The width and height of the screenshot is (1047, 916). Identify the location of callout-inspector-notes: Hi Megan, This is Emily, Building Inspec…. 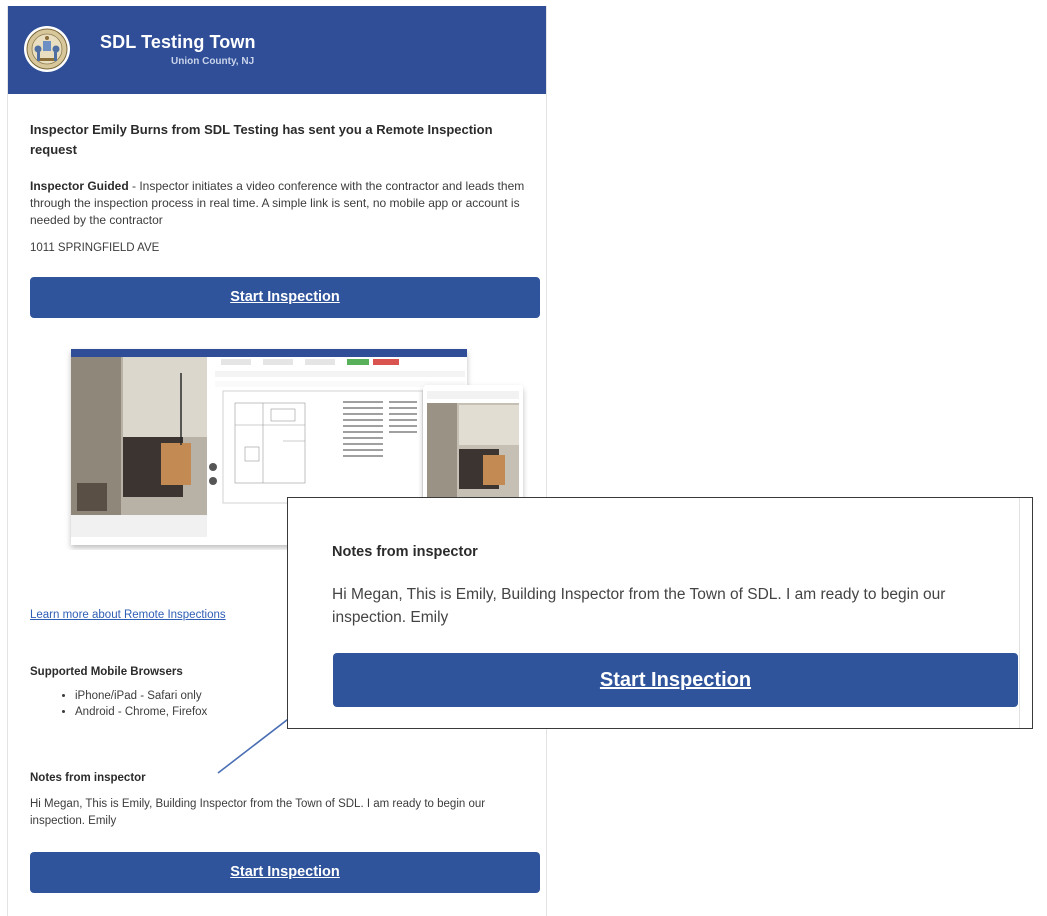
(639, 606).